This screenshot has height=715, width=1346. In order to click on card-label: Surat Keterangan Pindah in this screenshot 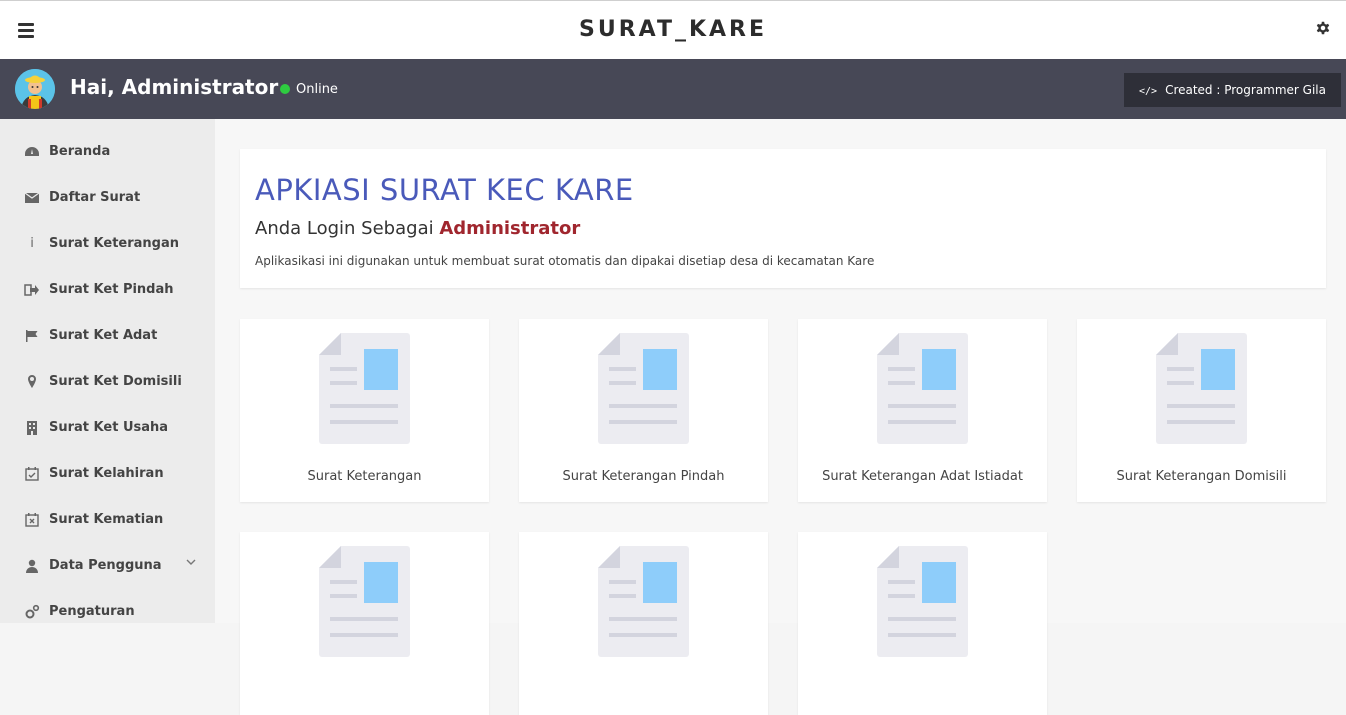, I will do `click(643, 476)`.